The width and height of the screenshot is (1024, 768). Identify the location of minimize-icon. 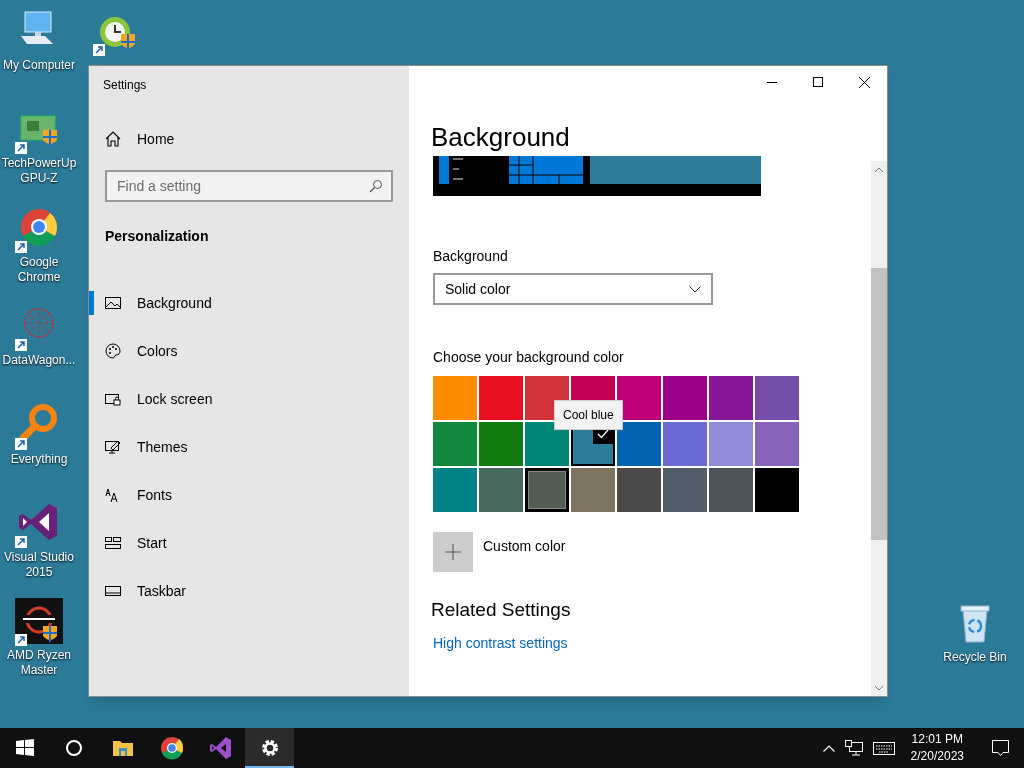
(772, 82).